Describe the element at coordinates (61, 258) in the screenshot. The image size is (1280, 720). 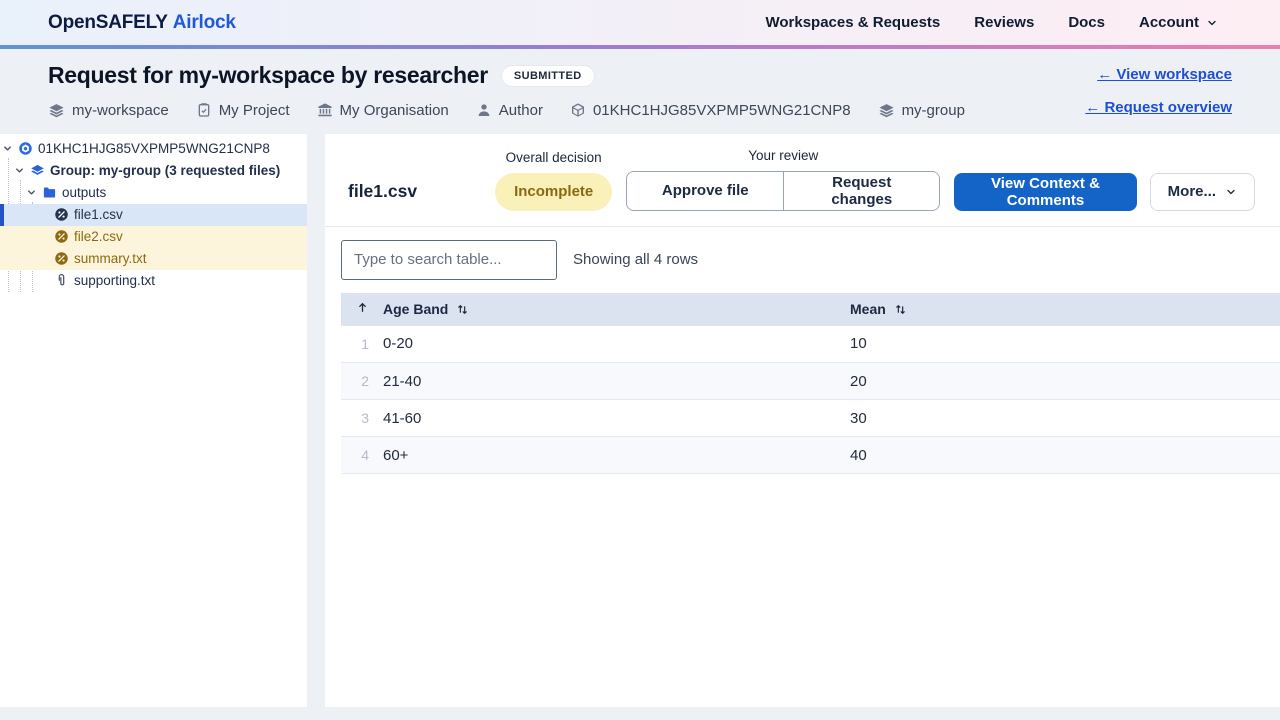
I see `txt-file-icon` at that location.